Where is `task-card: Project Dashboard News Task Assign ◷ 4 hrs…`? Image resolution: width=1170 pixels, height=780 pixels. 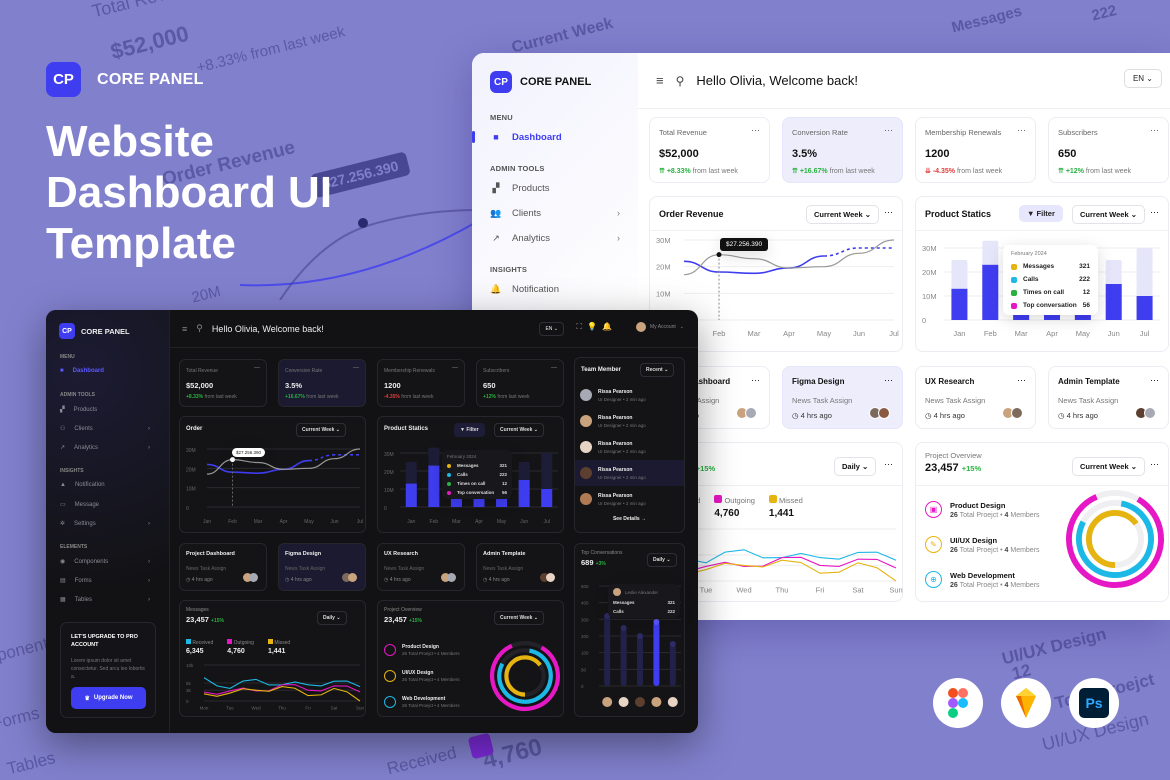 task-card: Project Dashboard News Task Assign ◷ 4 hrs… is located at coordinates (223, 567).